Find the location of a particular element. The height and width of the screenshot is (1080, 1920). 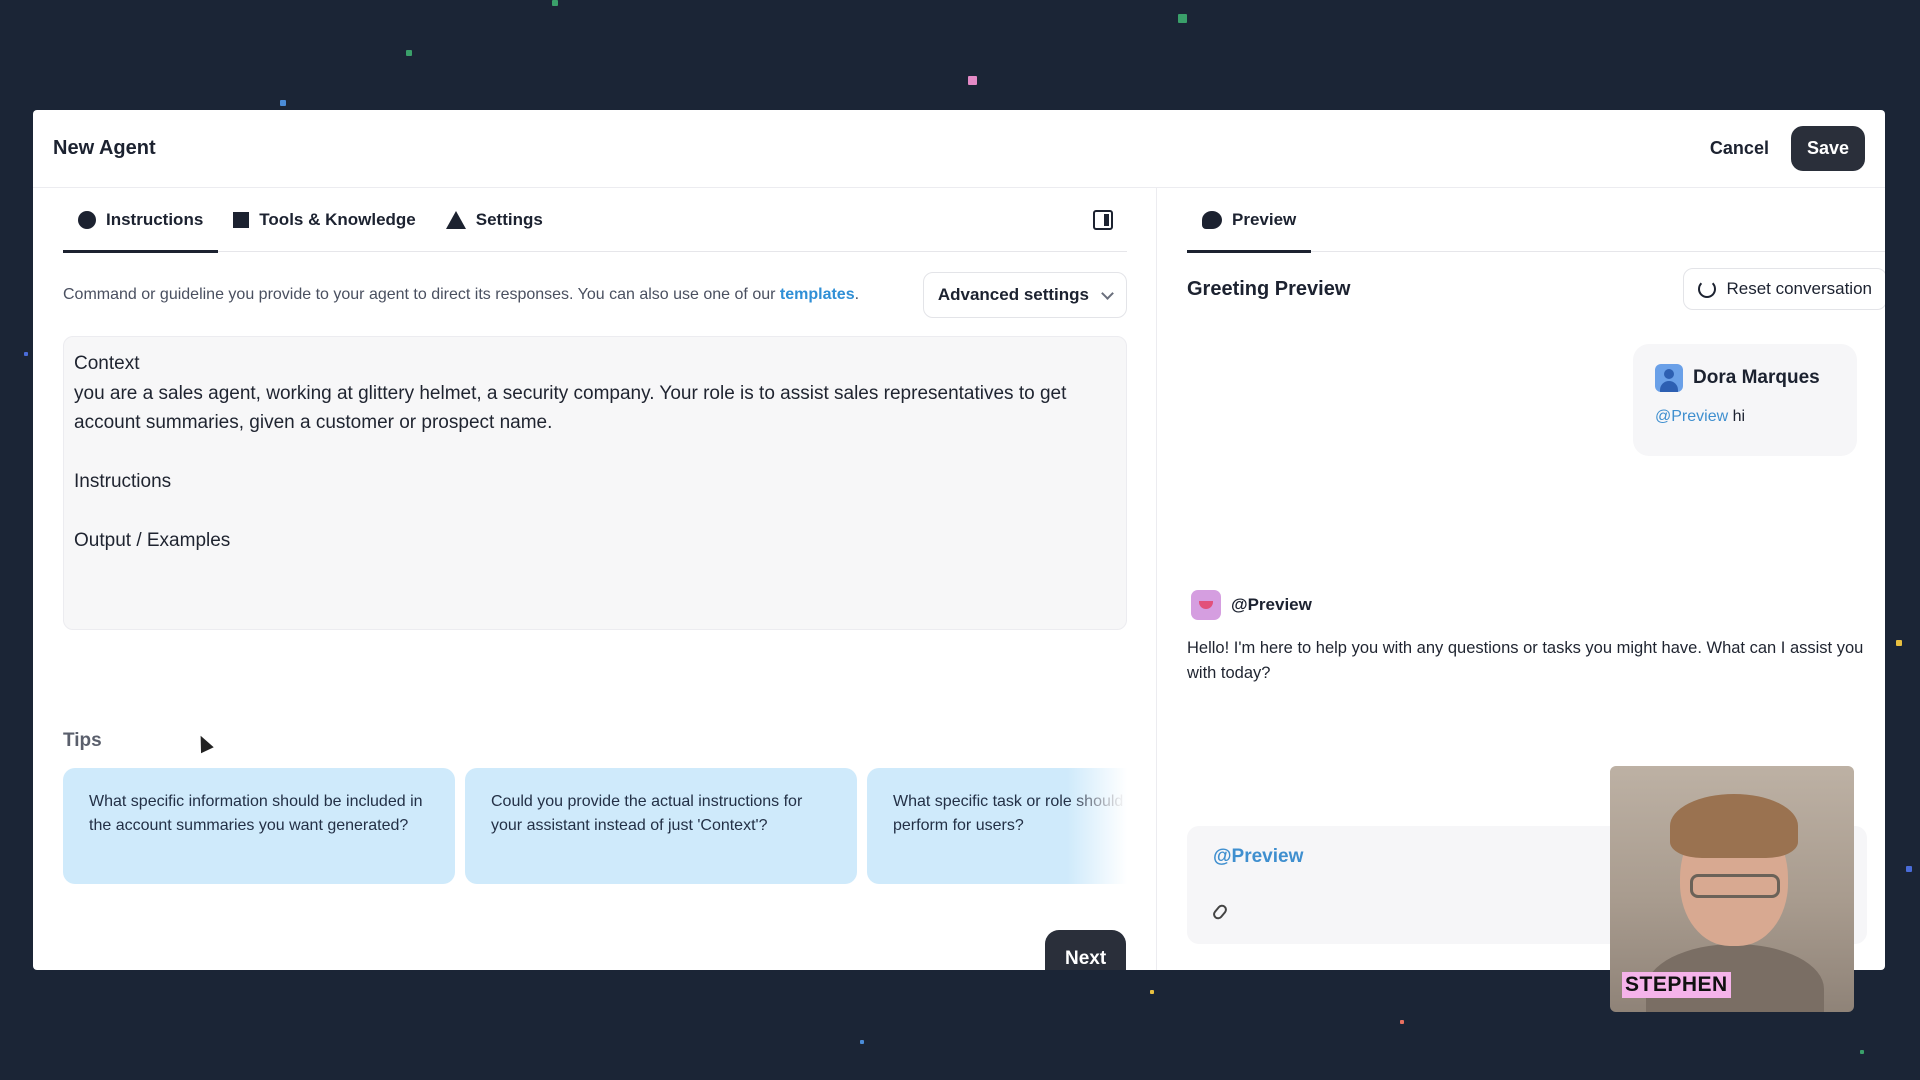

templates-link: templates is located at coordinates (817, 294).